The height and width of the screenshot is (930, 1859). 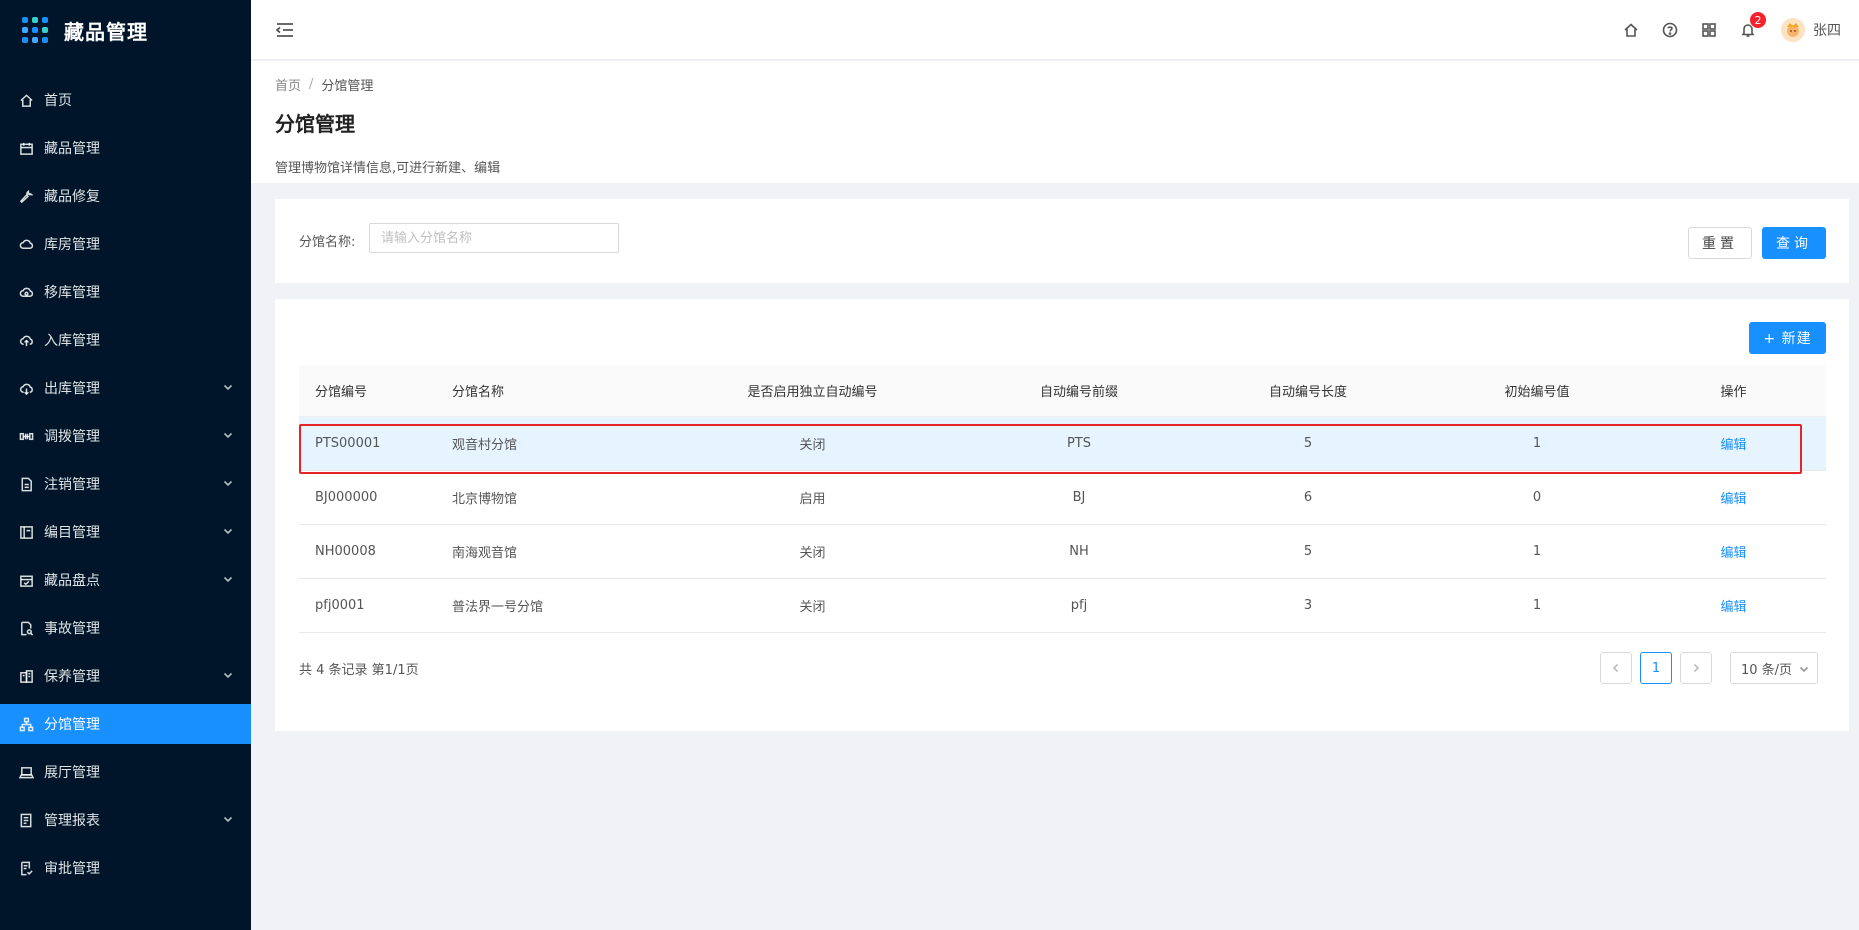 I want to click on sidebar-item-4: 库房管理, so click(x=125, y=244).